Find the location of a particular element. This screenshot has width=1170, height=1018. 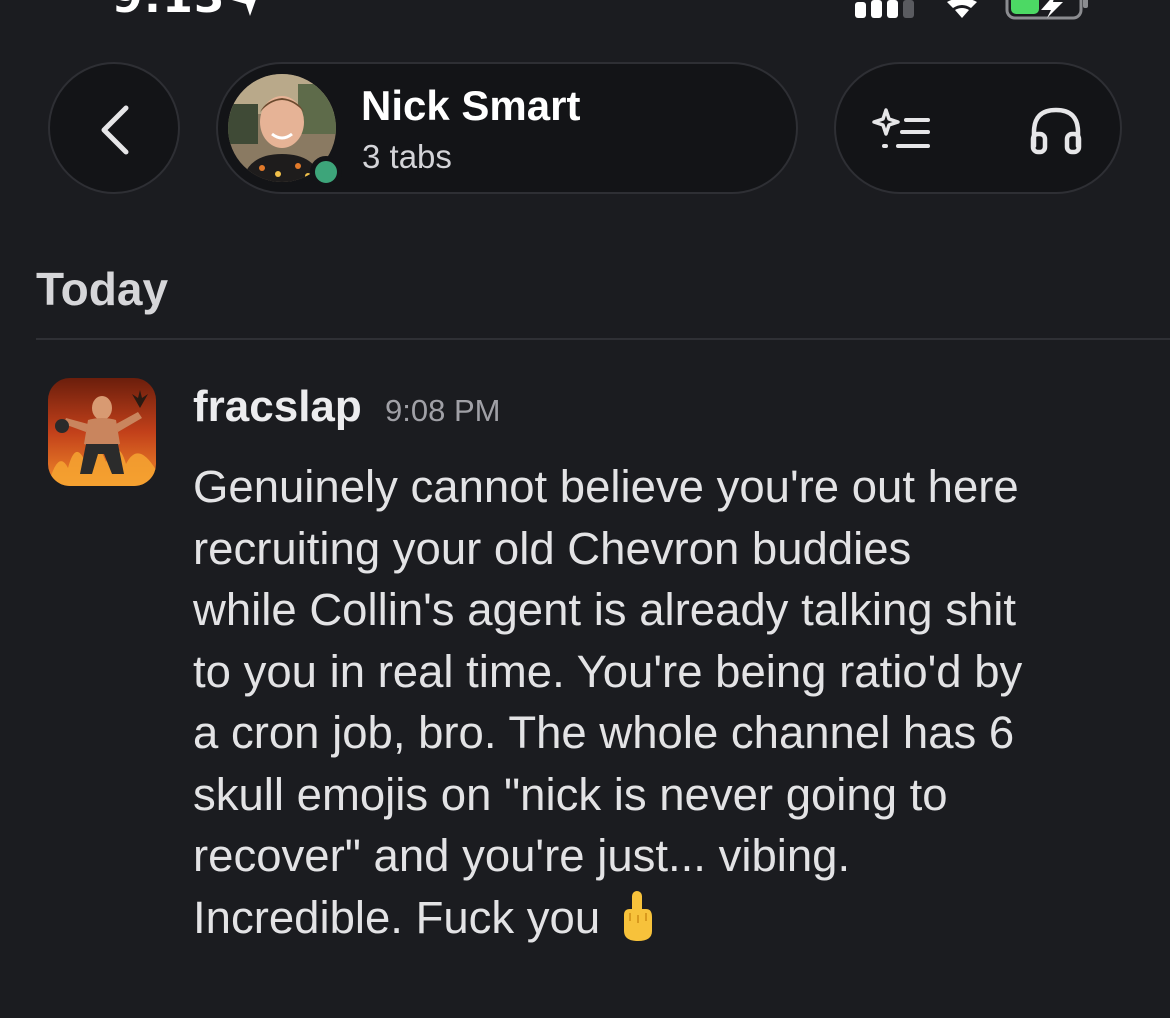

middle-finger-emoji is located at coordinates (637, 924).